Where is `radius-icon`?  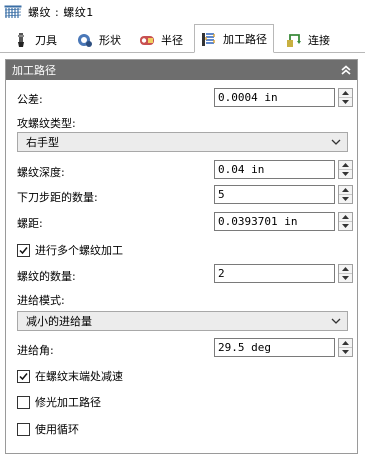
radius-icon is located at coordinates (147, 40).